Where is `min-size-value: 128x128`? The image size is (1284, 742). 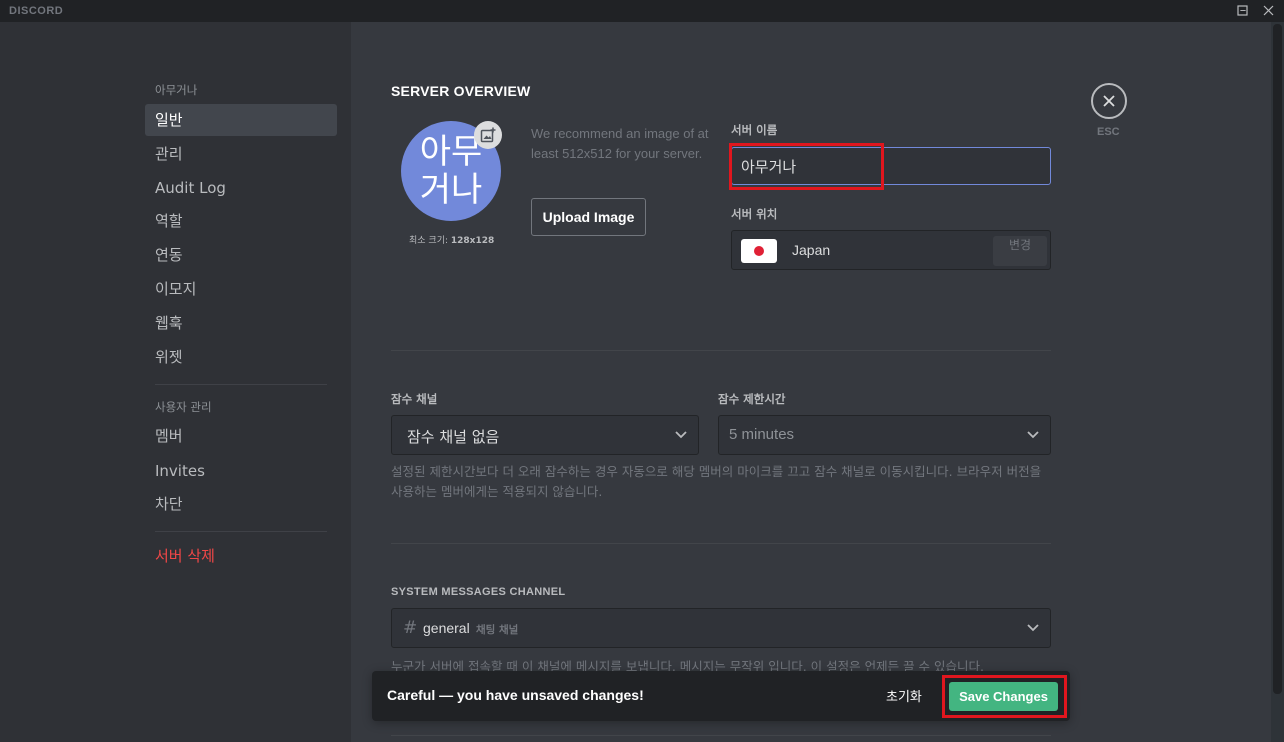 min-size-value: 128x128 is located at coordinates (472, 241).